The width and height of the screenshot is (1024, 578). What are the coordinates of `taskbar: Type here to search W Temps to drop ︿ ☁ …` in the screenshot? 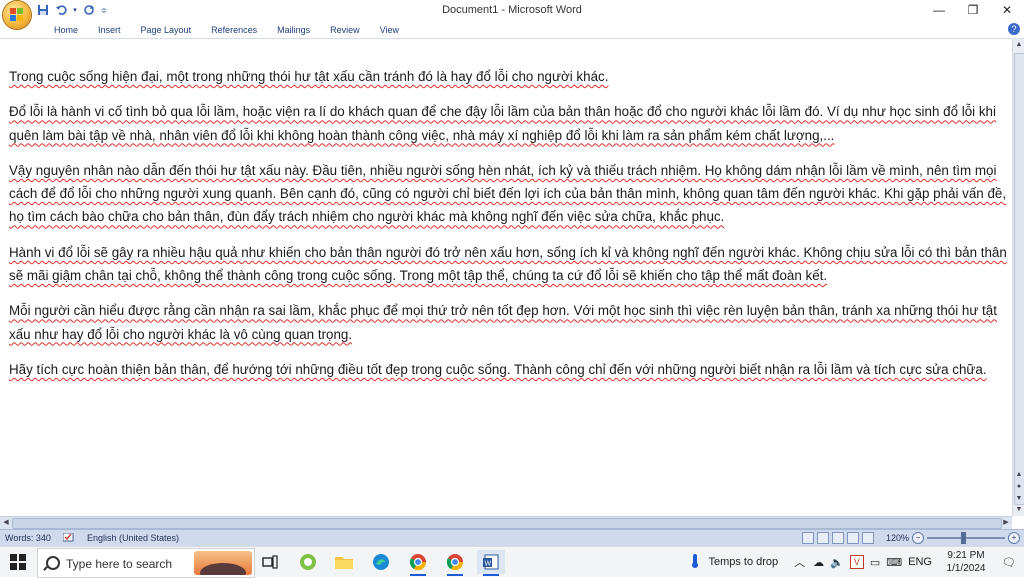 It's located at (512, 562).